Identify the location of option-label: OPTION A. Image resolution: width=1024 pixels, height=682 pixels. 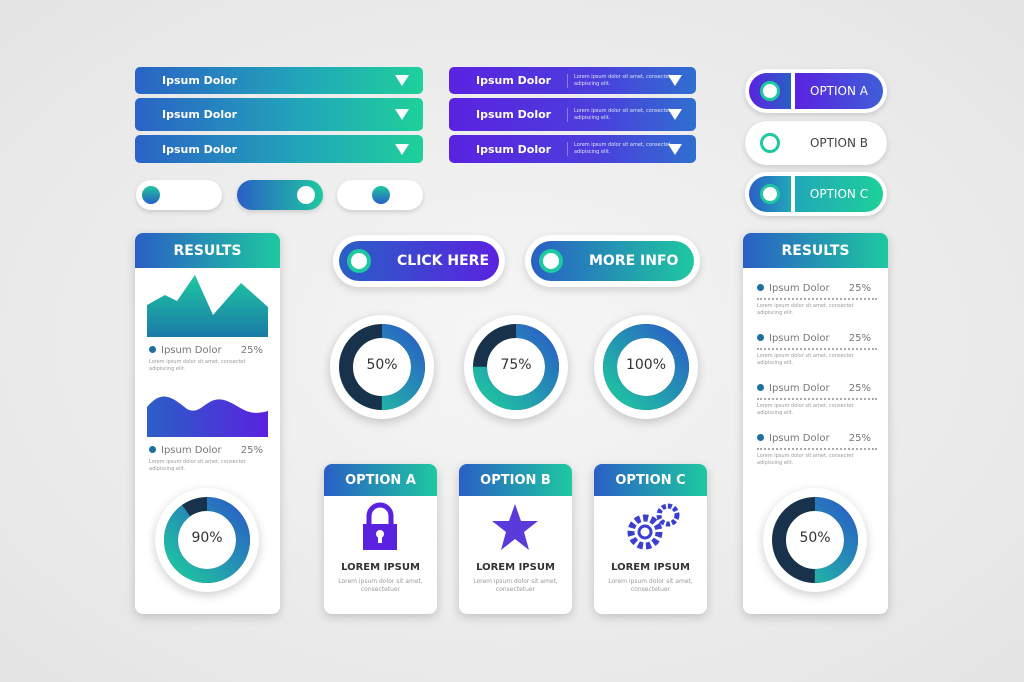
(839, 91).